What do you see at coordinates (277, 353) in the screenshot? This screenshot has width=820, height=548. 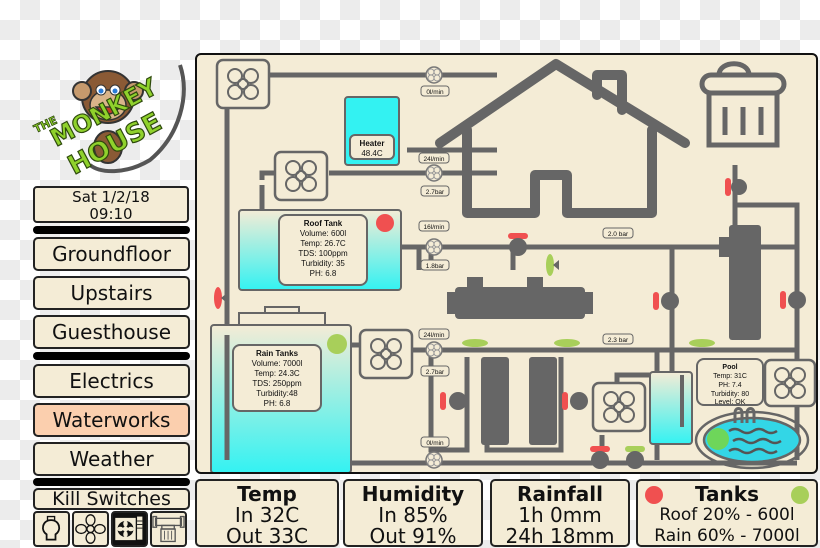 I see `rain-tanks-title: Rain Tanks` at bounding box center [277, 353].